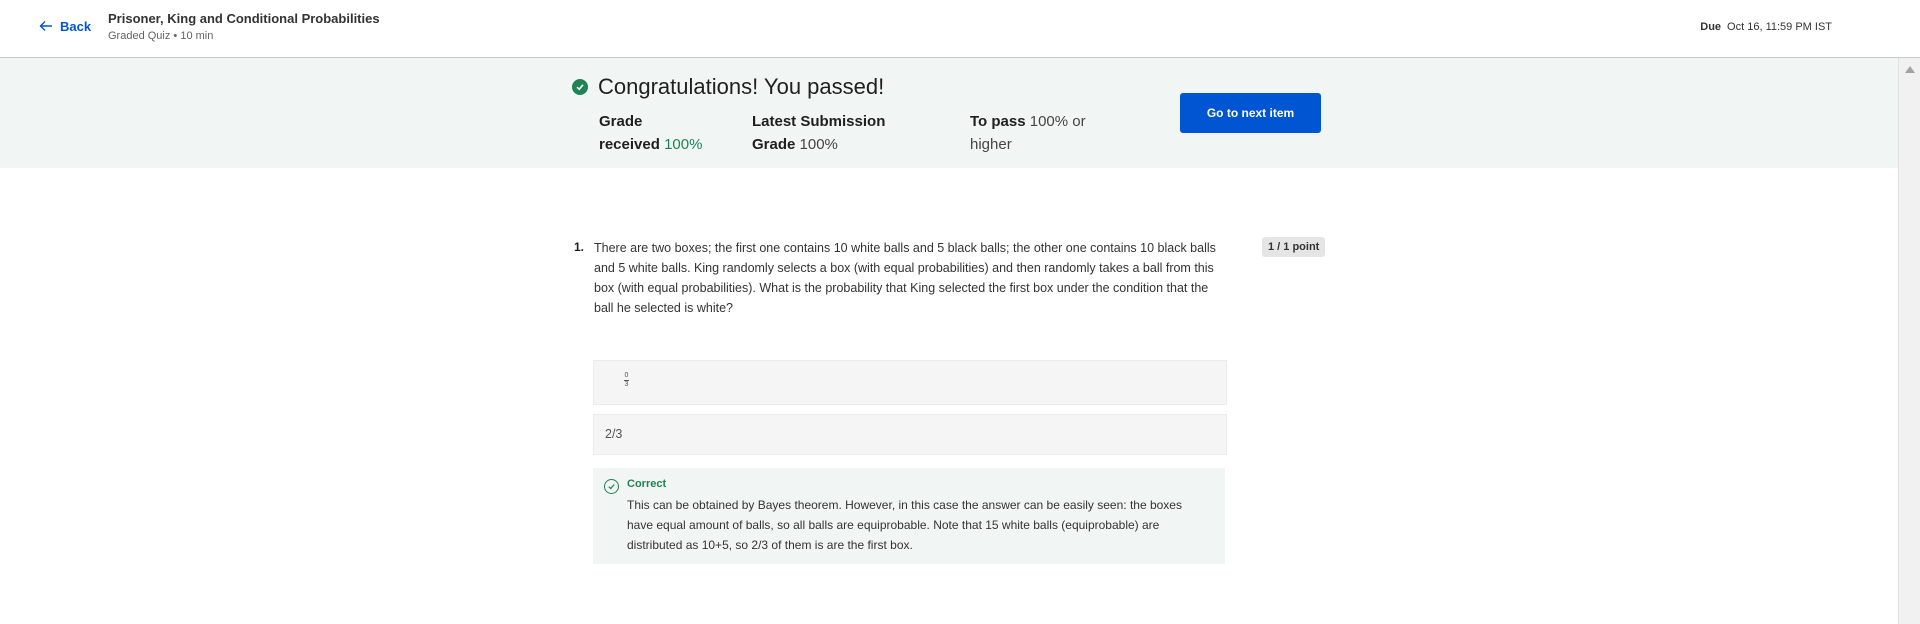 The image size is (1920, 624). What do you see at coordinates (1294, 247) in the screenshot?
I see `points-badge: 1 / 1 point` at bounding box center [1294, 247].